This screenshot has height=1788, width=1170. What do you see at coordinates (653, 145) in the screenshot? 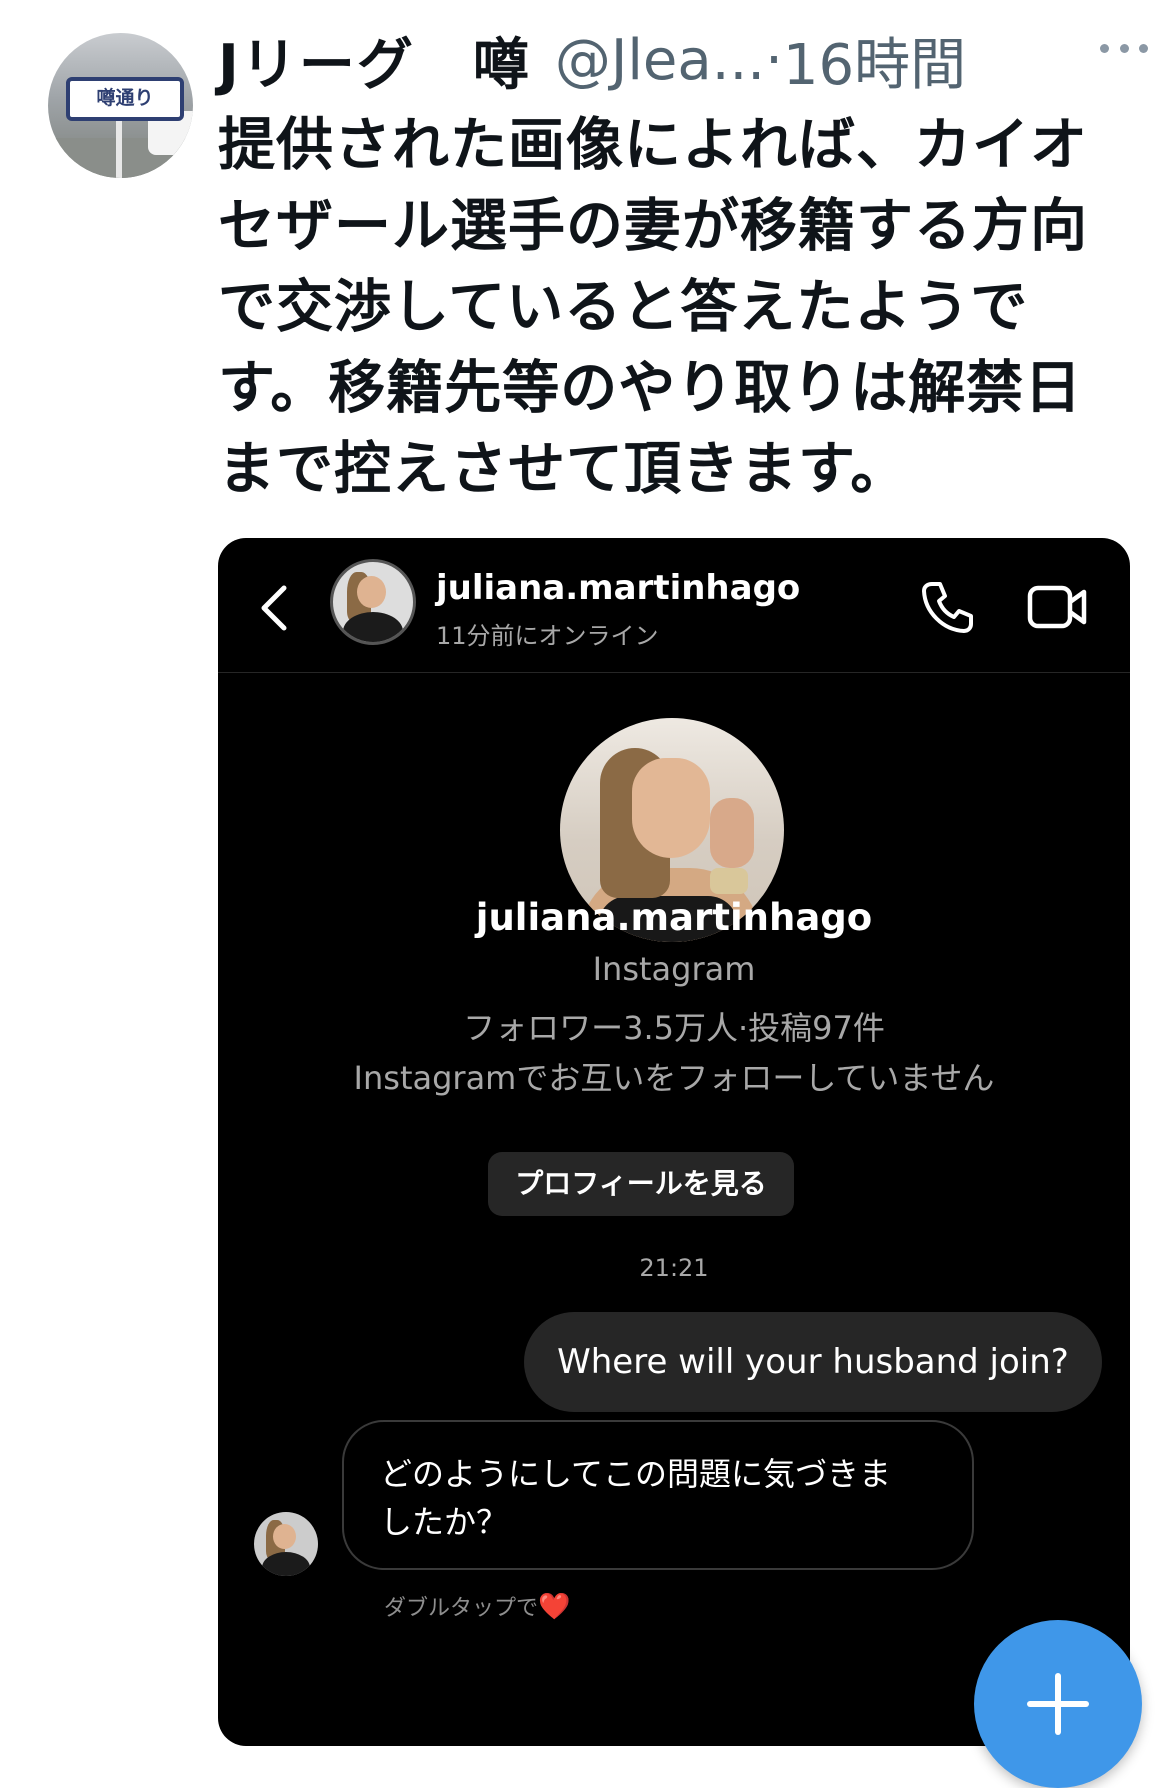
I see `tweet-text-line: 提供された画像によれば、カイオ` at bounding box center [653, 145].